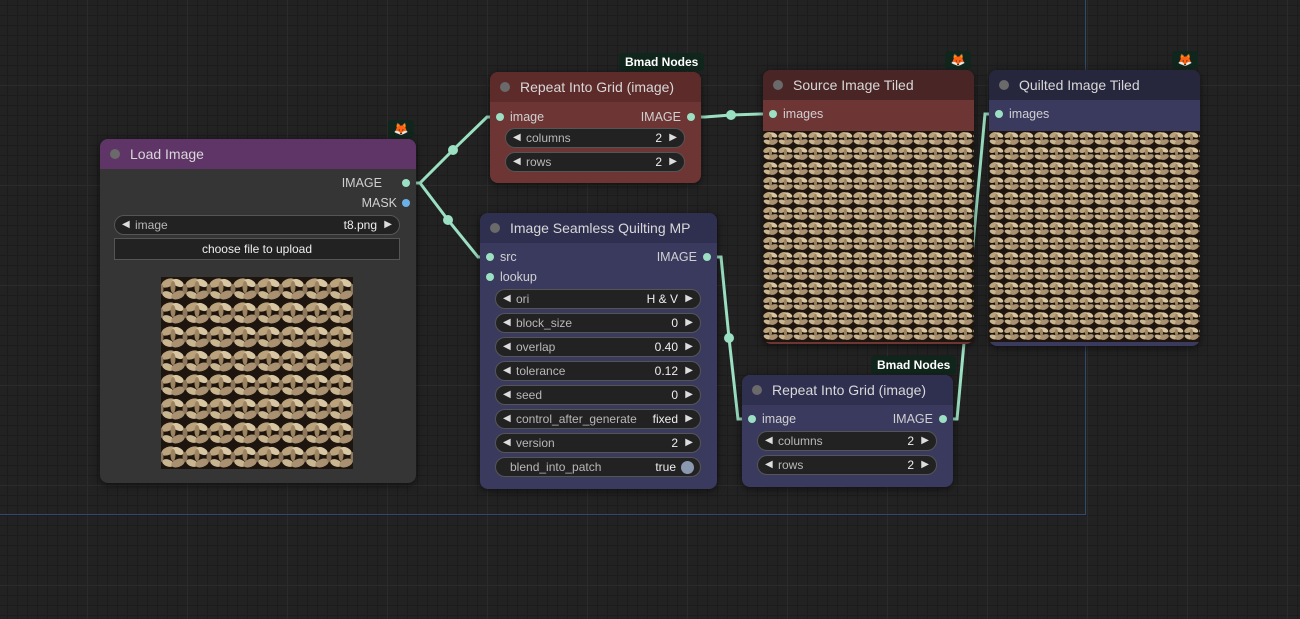 This screenshot has width=1300, height=619. What do you see at coordinates (379, 203) in the screenshot?
I see `output-label-mask: MASK` at bounding box center [379, 203].